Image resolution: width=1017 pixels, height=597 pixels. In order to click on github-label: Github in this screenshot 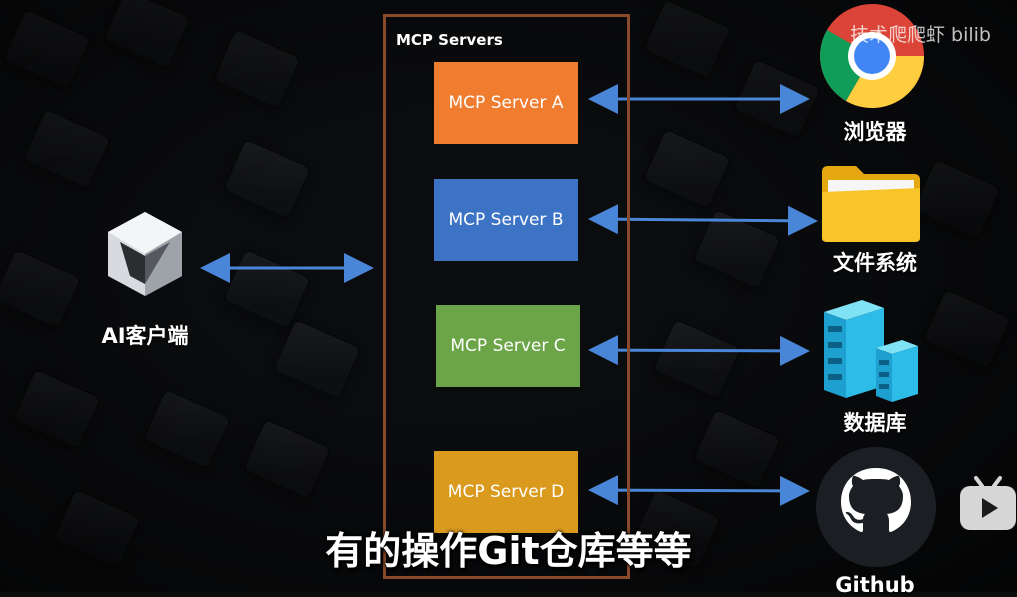, I will do `click(875, 585)`.